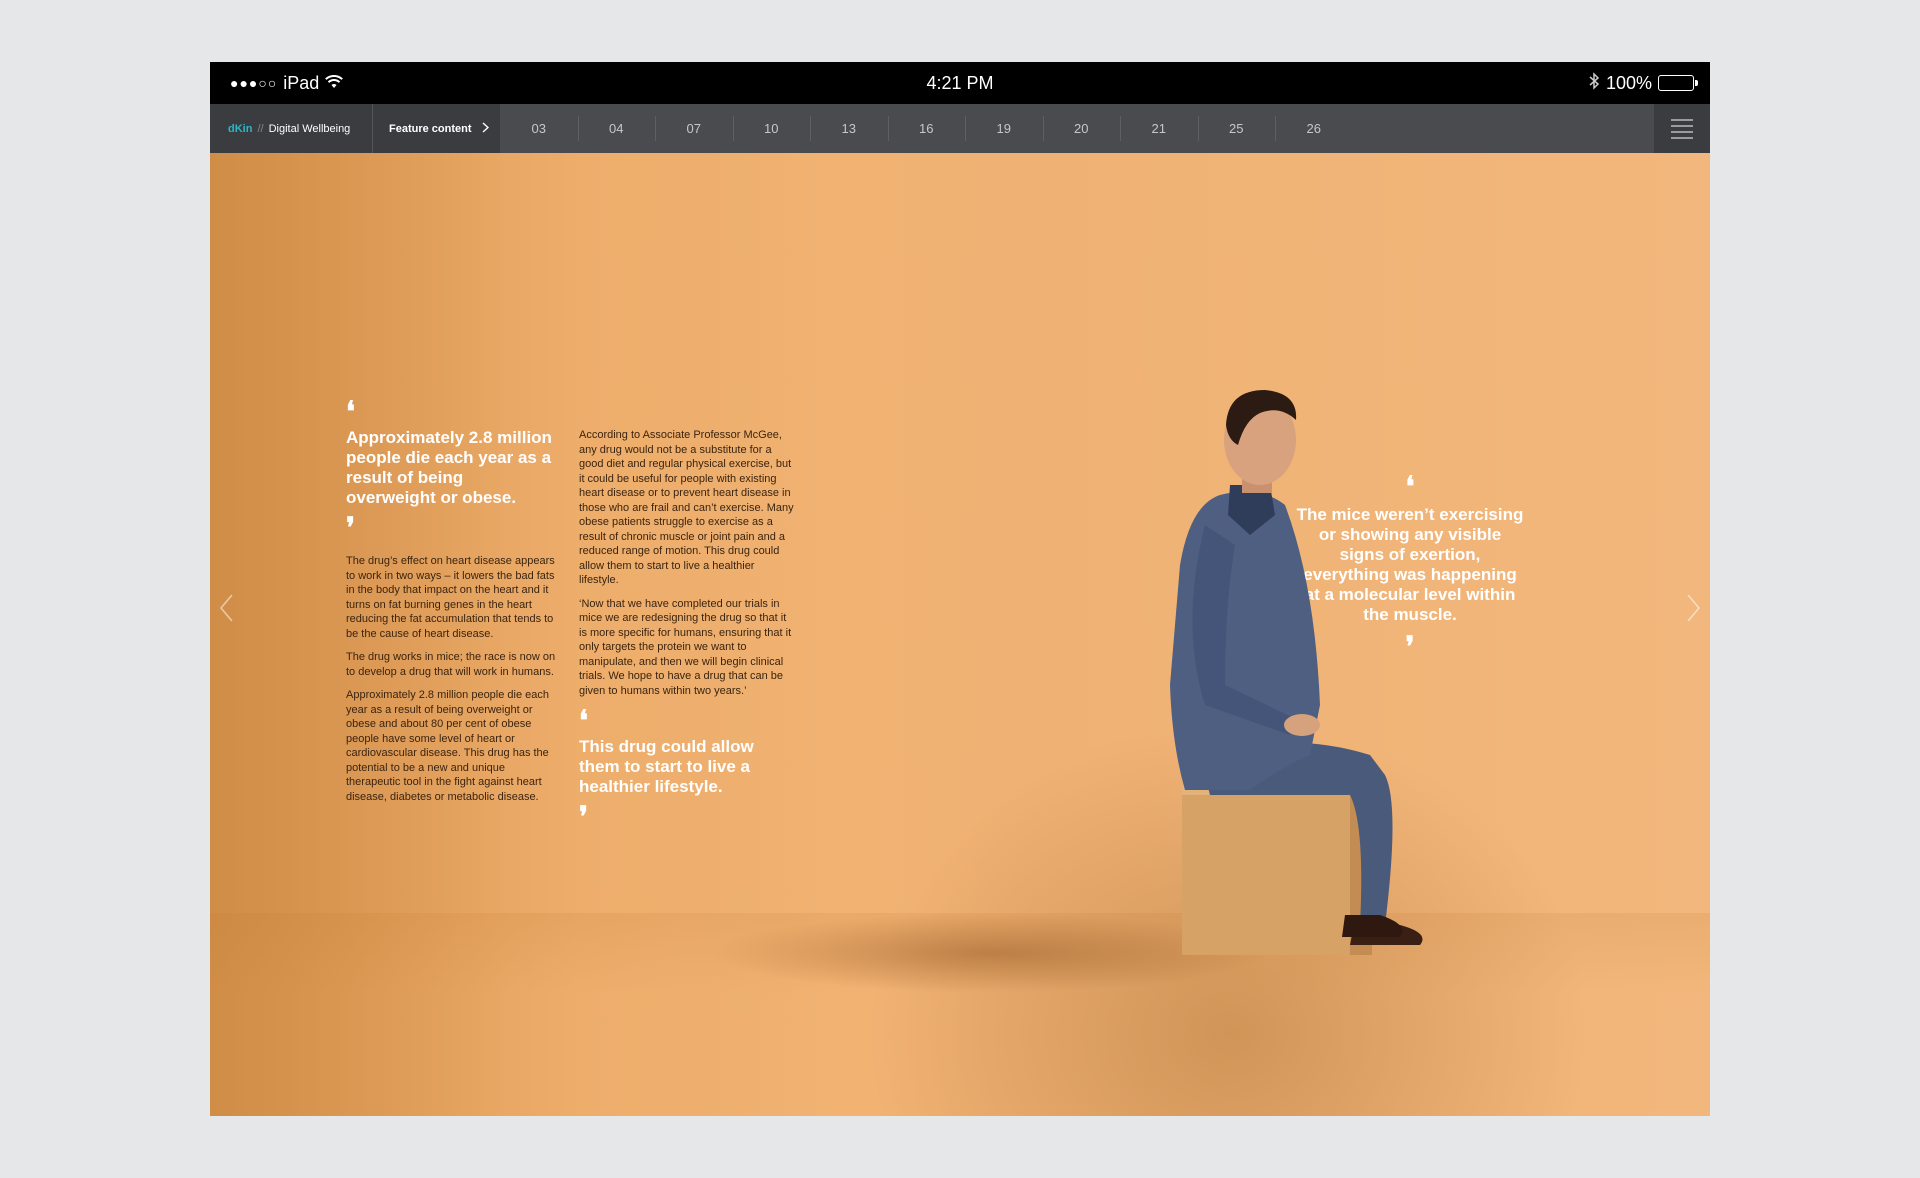  I want to click on status-bar: ●●●○○ iPad 4:21 PM 100%, so click(960, 83).